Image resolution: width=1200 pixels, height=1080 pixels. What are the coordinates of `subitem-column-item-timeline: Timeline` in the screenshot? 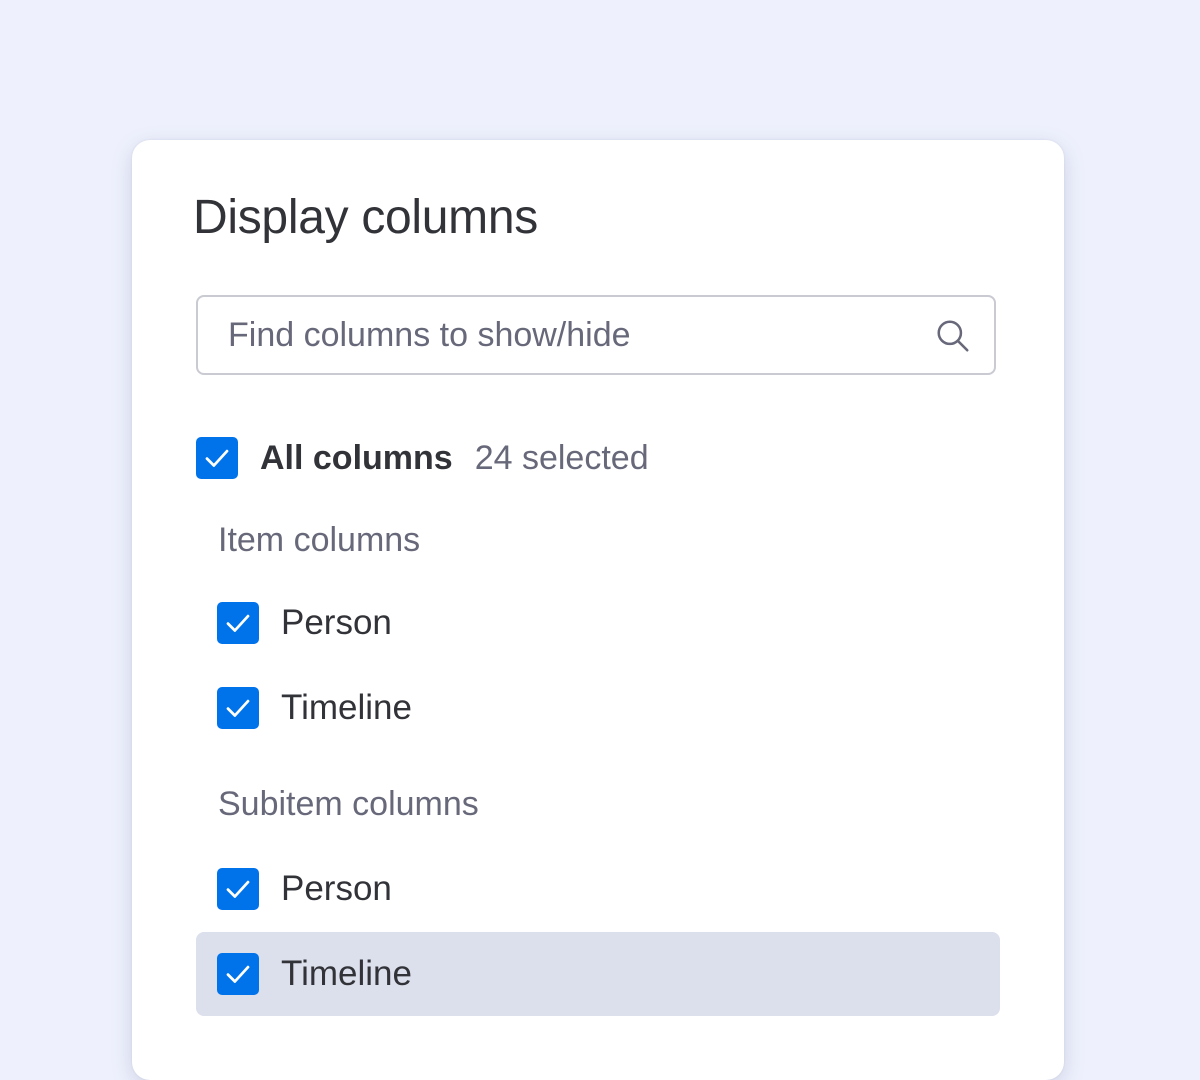 It's located at (314, 974).